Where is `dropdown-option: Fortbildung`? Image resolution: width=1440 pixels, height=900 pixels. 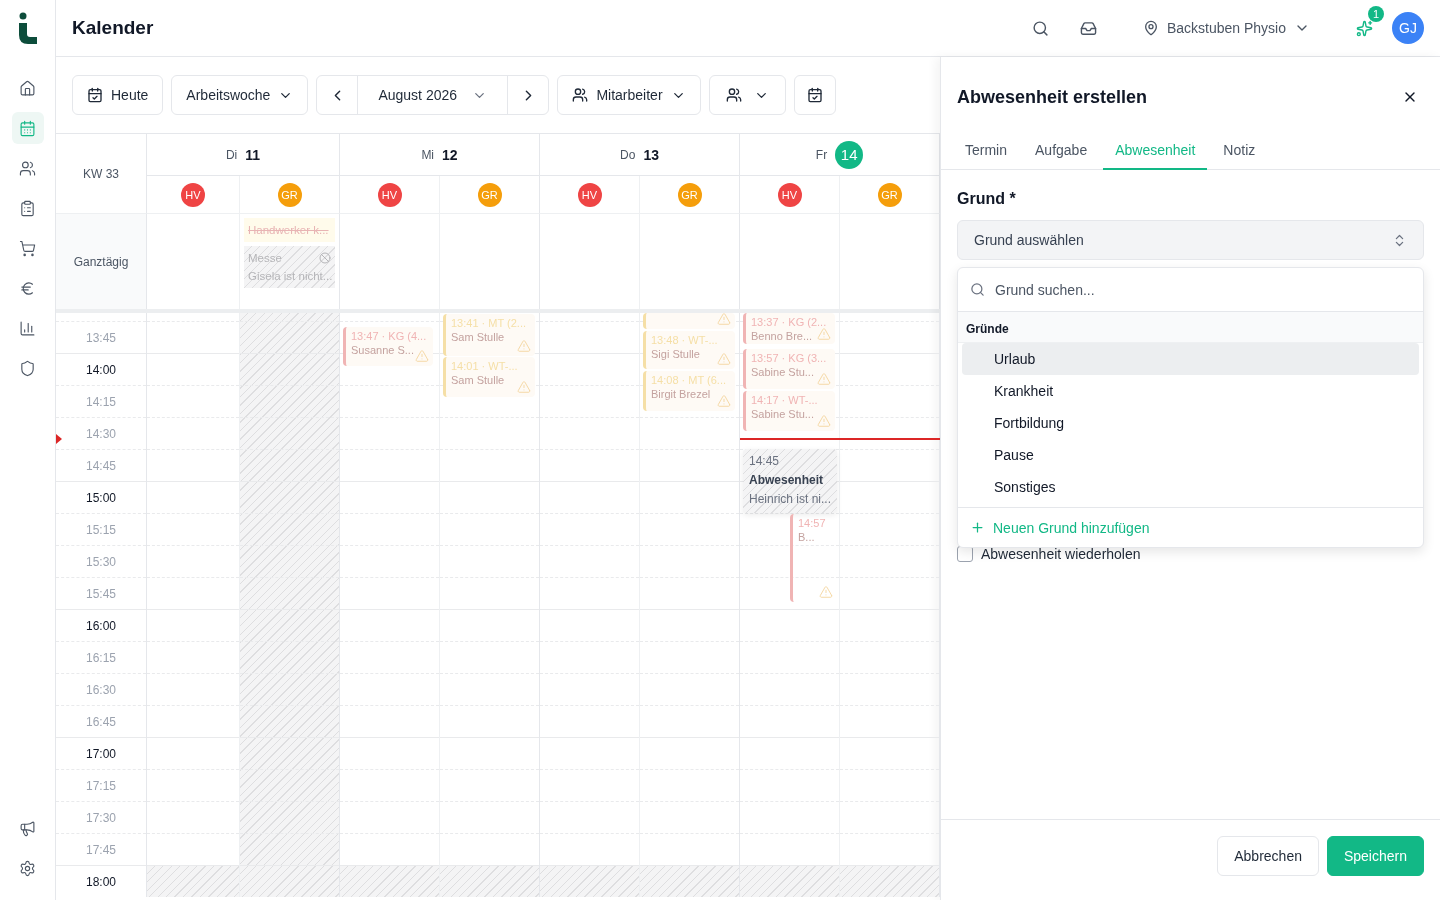 dropdown-option: Fortbildung is located at coordinates (1190, 423).